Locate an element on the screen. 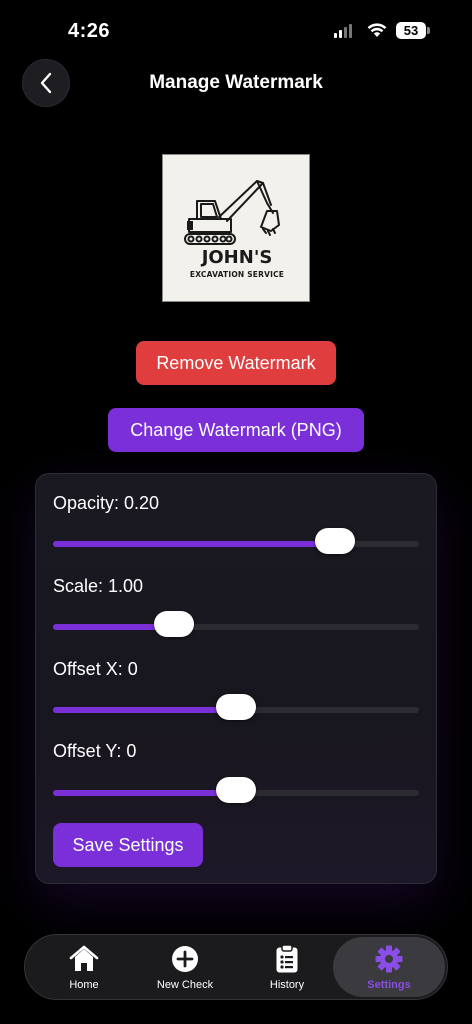  bottom-tab-bar: Home New Check History Settings is located at coordinates (236, 967).